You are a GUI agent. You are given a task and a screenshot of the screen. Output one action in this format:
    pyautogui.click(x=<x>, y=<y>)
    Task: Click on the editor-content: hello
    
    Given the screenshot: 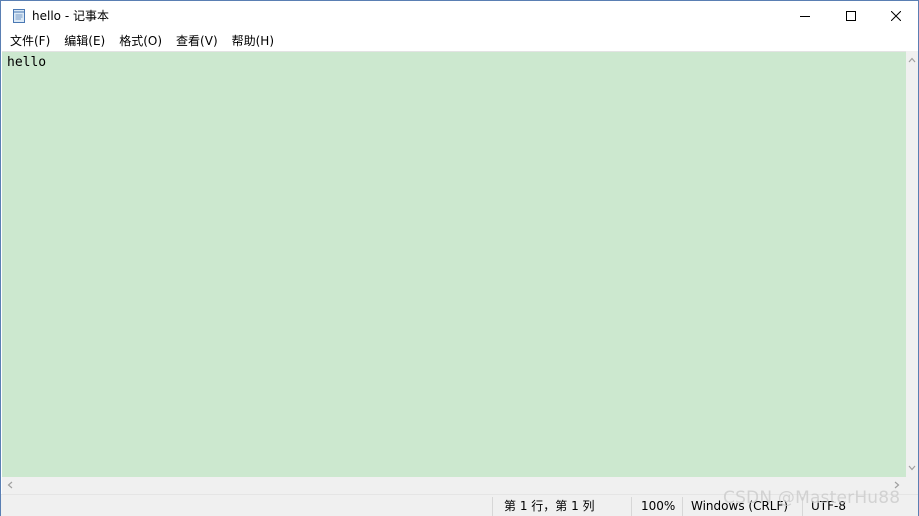 What is the action you would take?
    pyautogui.click(x=26, y=63)
    